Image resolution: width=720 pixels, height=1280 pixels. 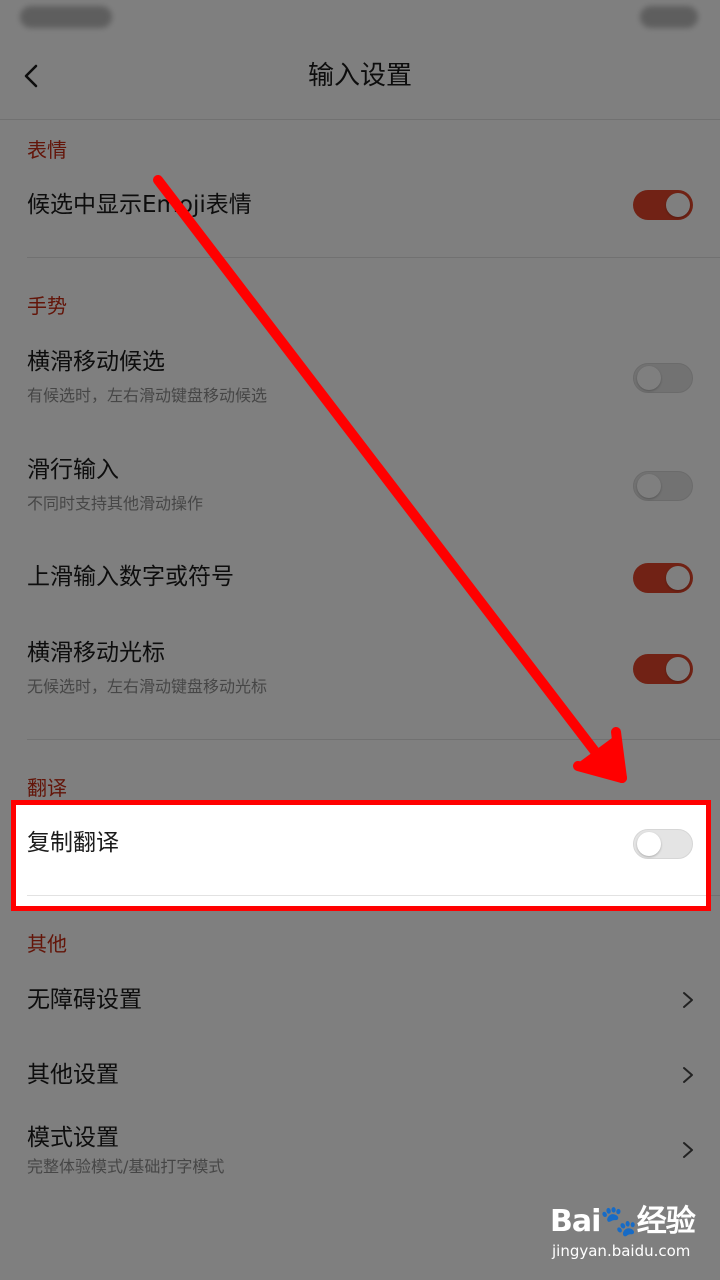 What do you see at coordinates (623, 1221) in the screenshot?
I see `watermark-brand: Bai🐾经验` at bounding box center [623, 1221].